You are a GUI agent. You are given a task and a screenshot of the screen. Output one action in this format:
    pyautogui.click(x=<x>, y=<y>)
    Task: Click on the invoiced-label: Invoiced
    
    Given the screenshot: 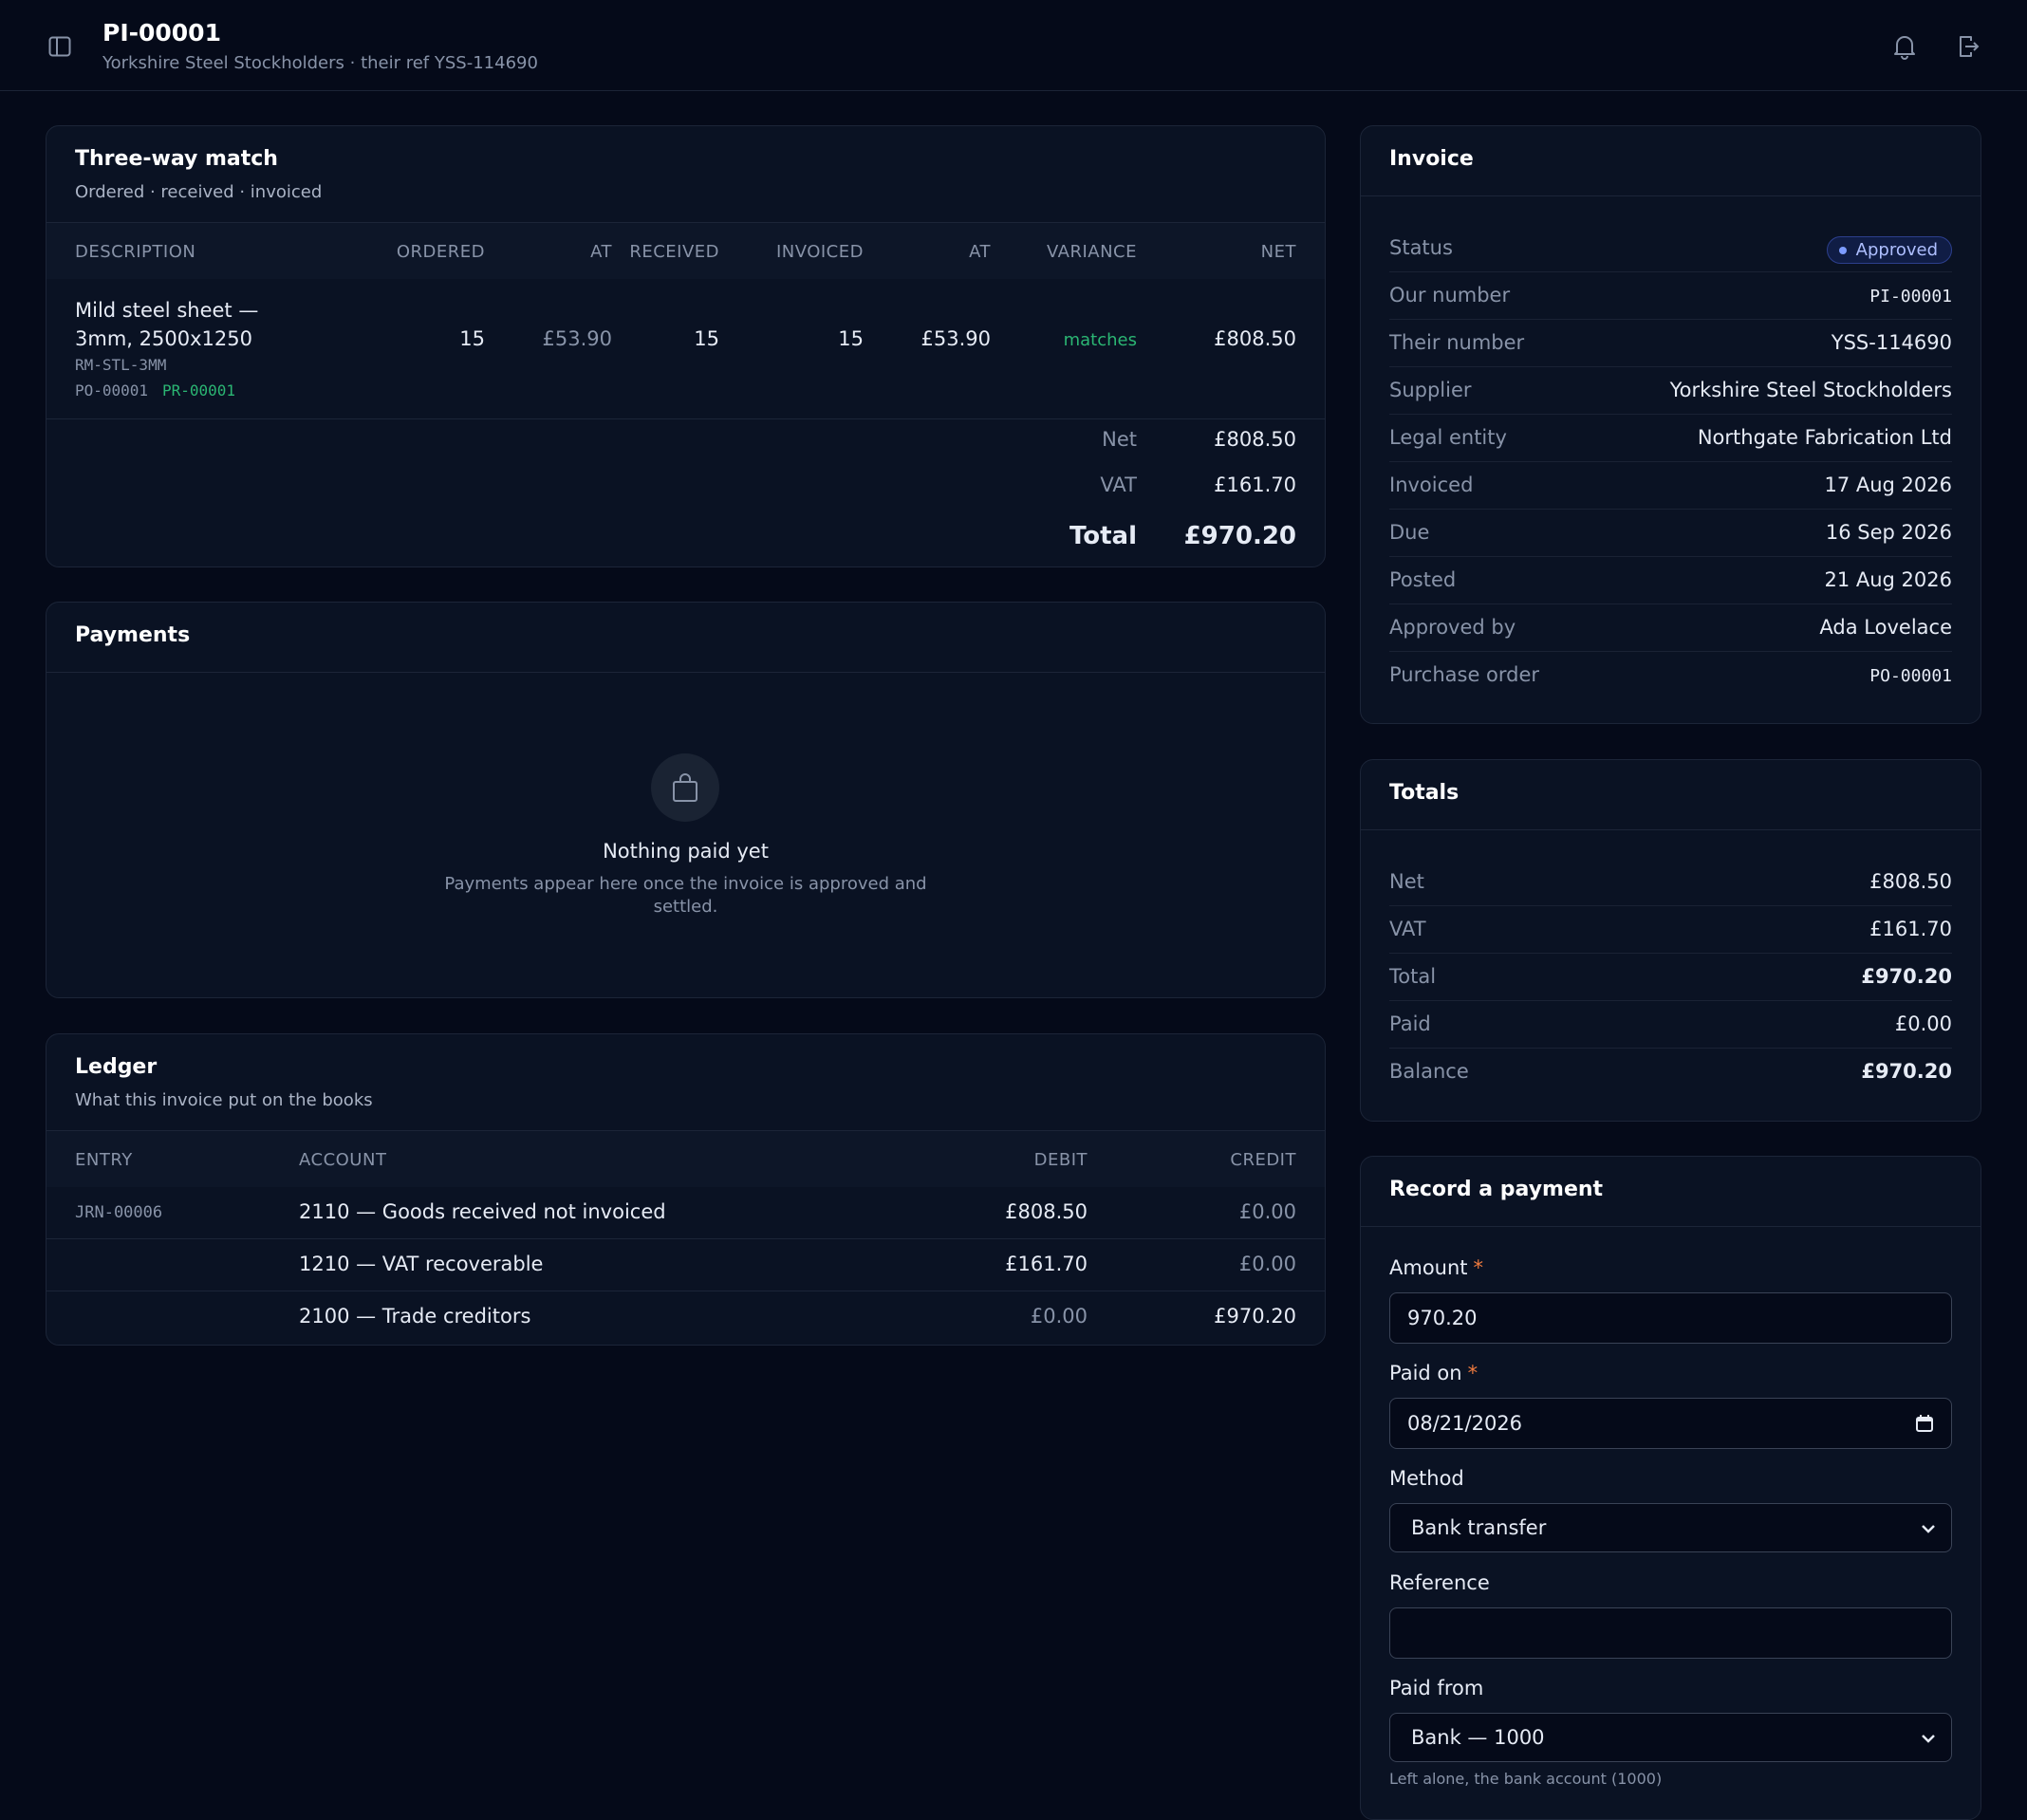 What is the action you would take?
    pyautogui.click(x=1431, y=485)
    